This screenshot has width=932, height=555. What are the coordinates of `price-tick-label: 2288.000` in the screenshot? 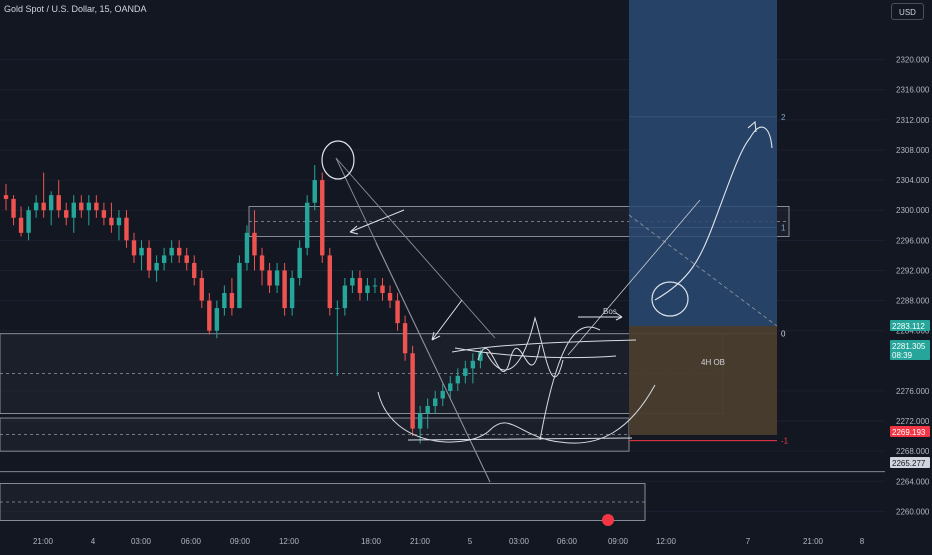 It's located at (913, 301).